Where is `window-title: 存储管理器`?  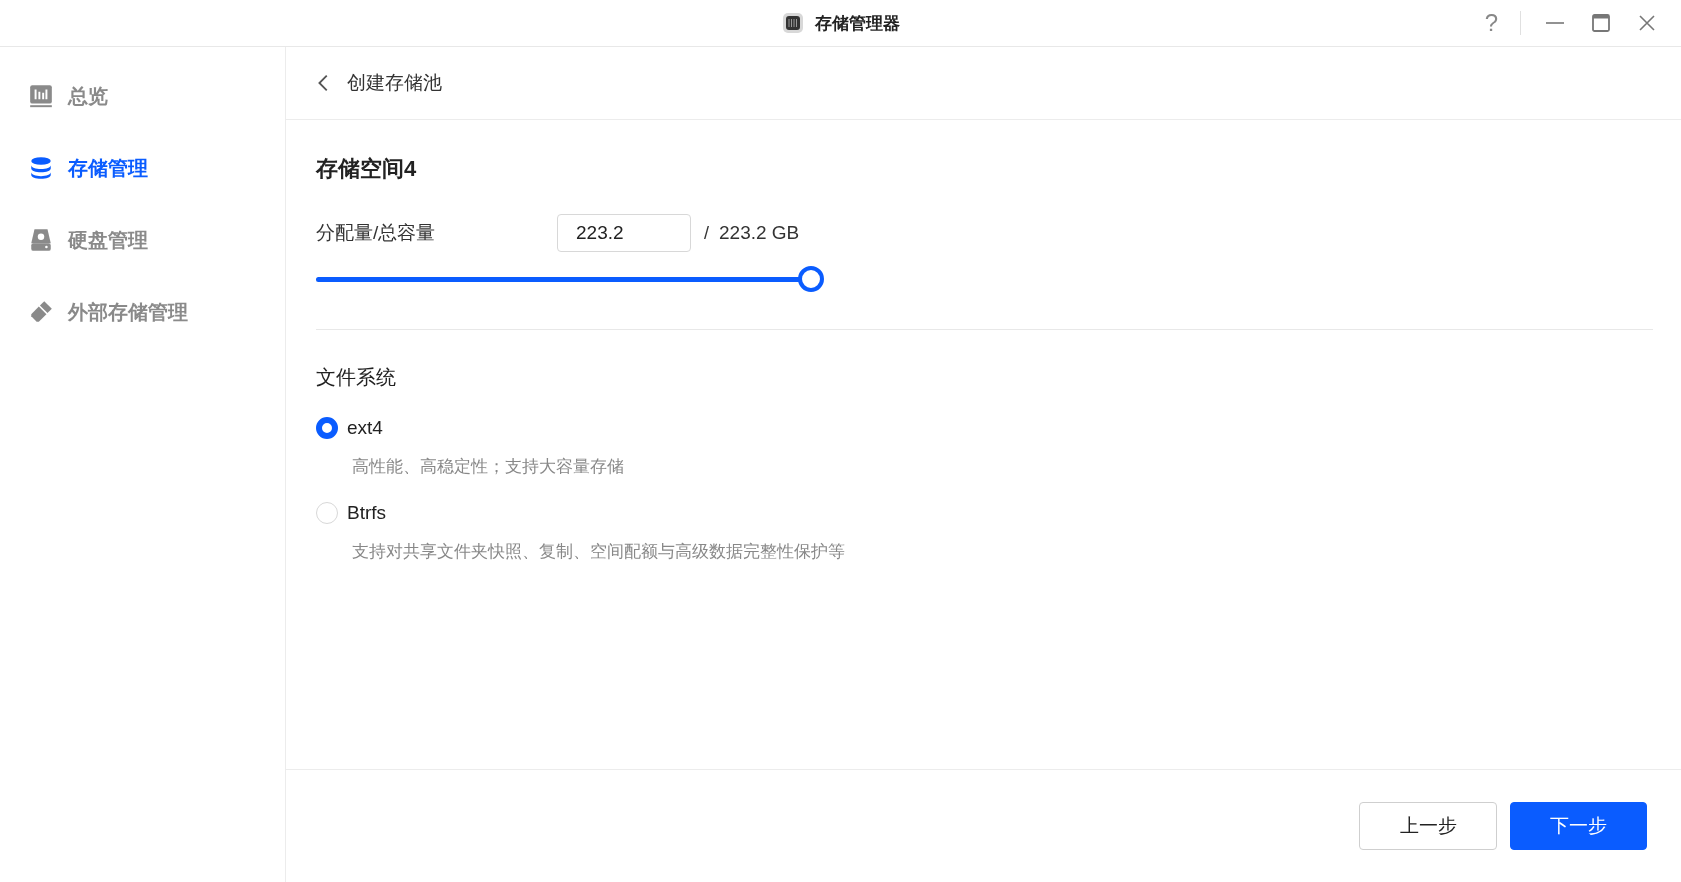 window-title: 存储管理器 is located at coordinates (857, 23).